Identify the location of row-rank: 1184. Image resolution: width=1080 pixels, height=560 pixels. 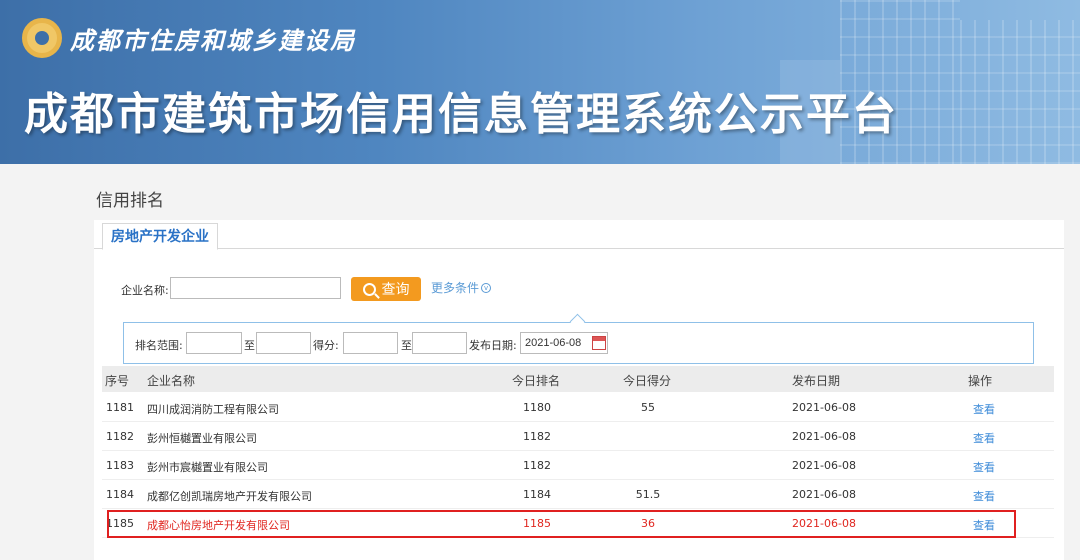
(537, 494).